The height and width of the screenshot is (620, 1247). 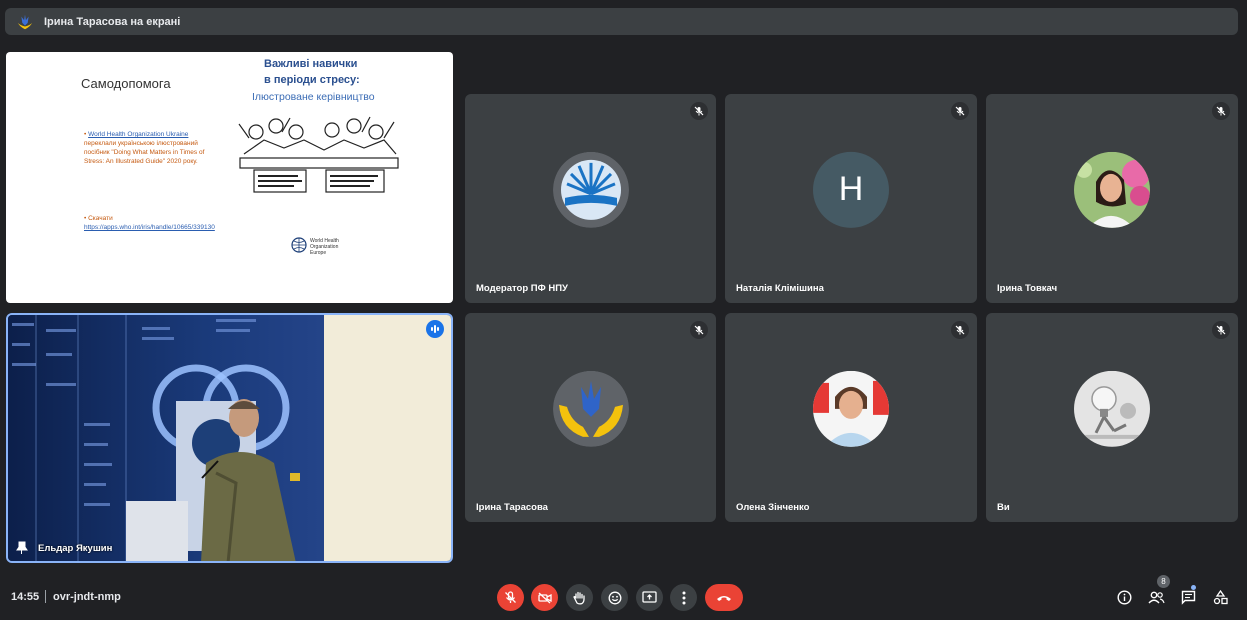 I want to click on meeting-code: ovr-jndt-nmp, so click(x=87, y=597).